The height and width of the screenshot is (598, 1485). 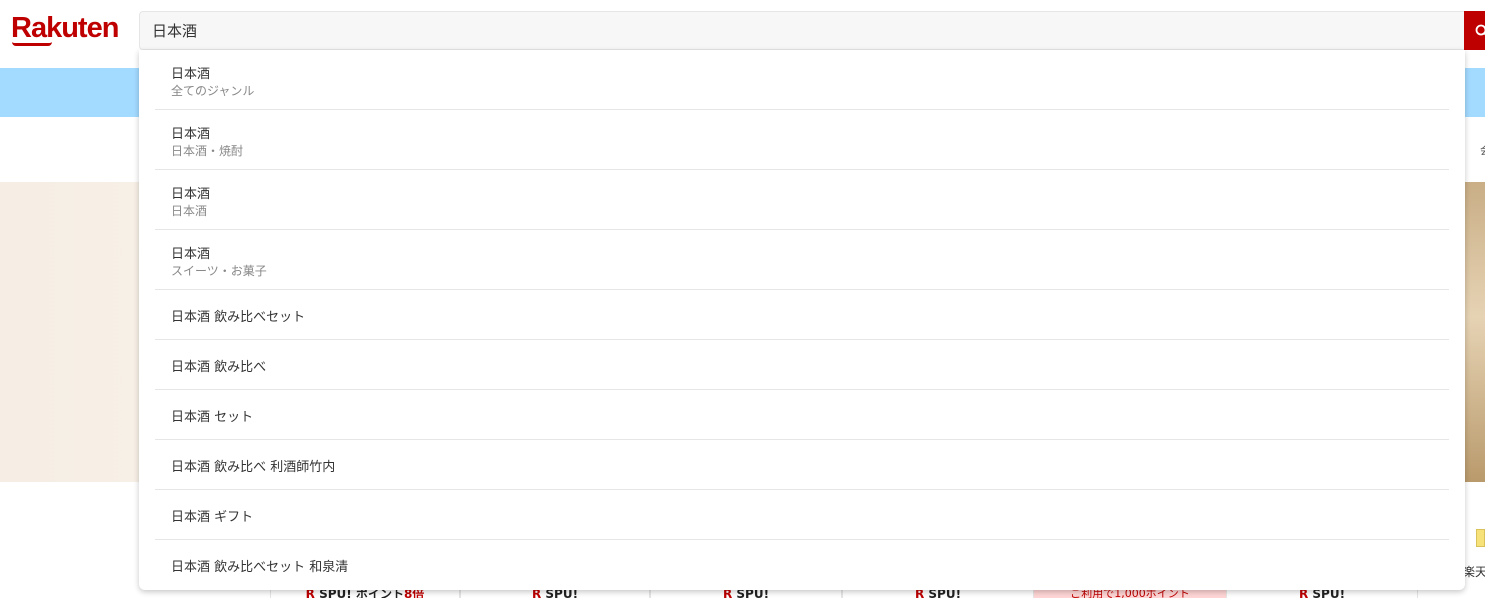 I want to click on suggestion-item: 日本酒 ギフト, so click(x=802, y=515).